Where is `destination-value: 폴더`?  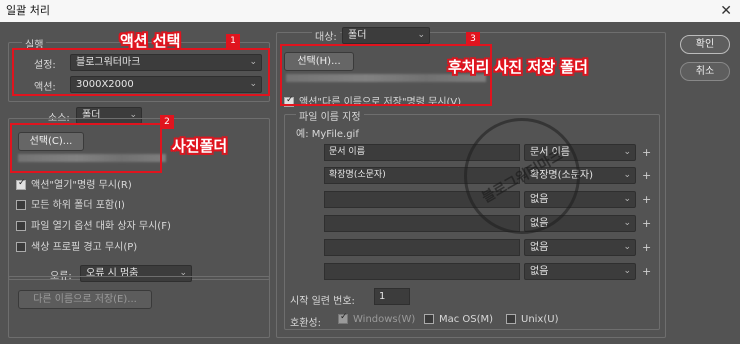 destination-value: 폴더 is located at coordinates (357, 35).